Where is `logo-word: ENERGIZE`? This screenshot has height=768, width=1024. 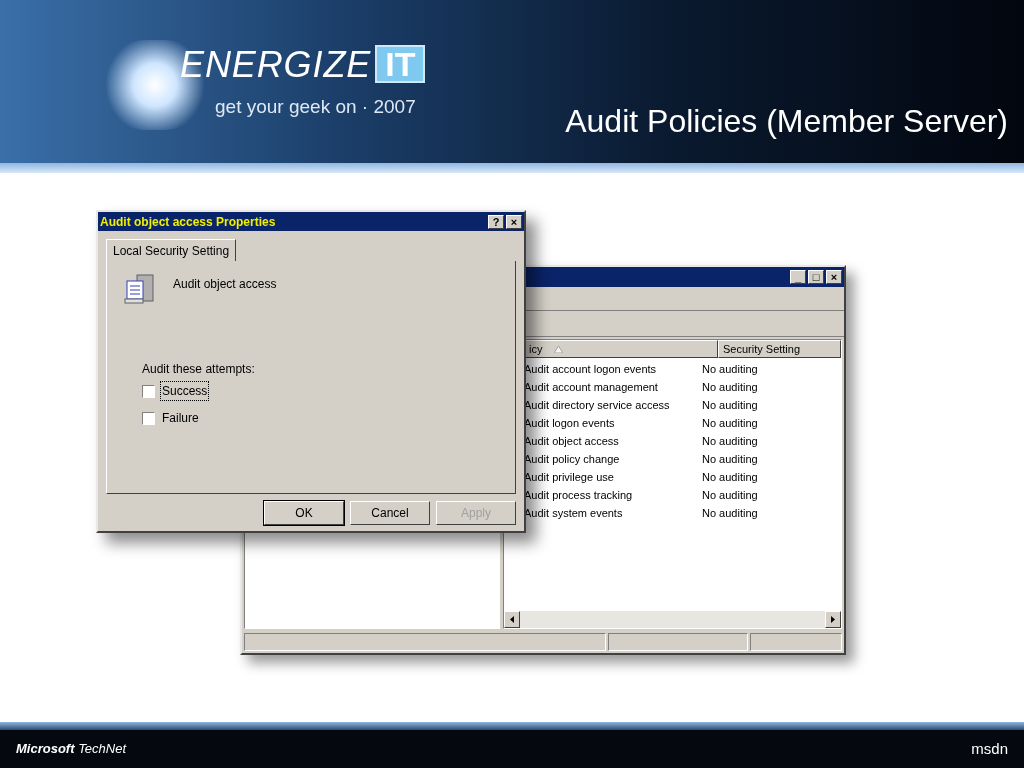 logo-word: ENERGIZE is located at coordinates (276, 65).